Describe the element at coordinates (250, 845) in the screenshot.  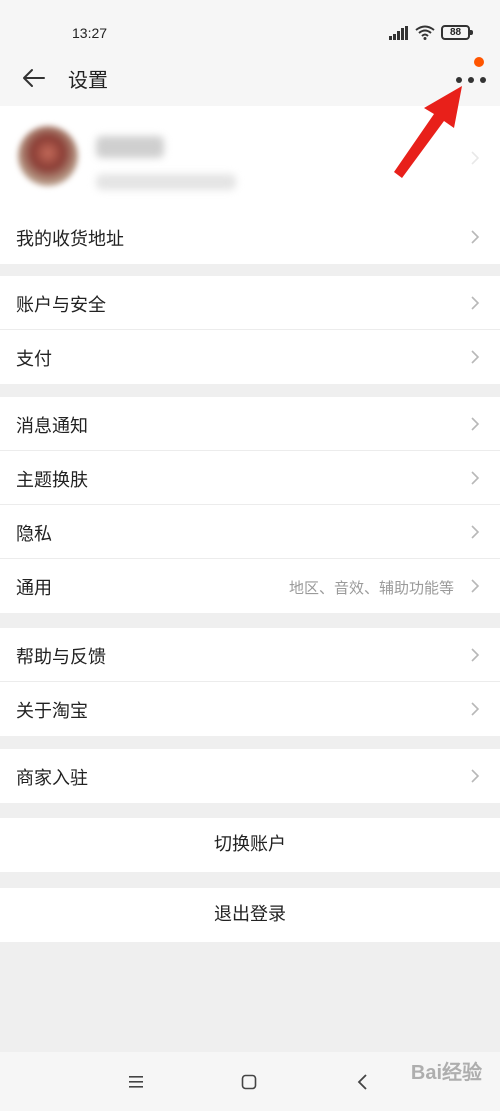
I see `switch-account-button: 切换账户` at that location.